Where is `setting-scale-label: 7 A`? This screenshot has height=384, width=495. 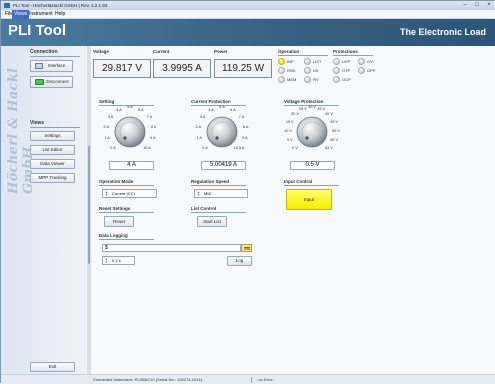 setting-scale-label: 7 A is located at coordinates (149, 116).